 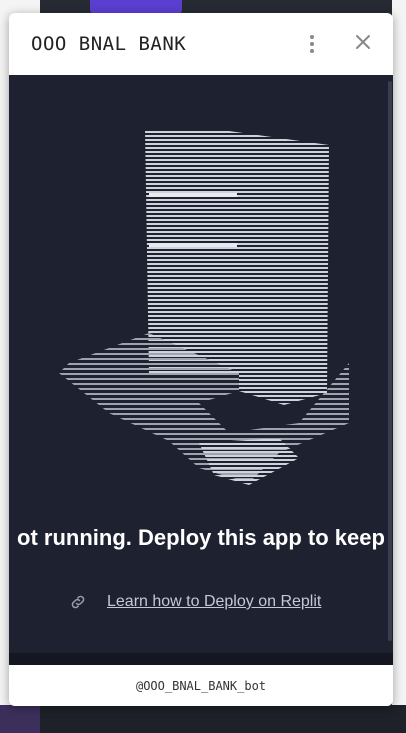 I want to click on modal-title: OOO BNAL BANK, so click(x=109, y=44).